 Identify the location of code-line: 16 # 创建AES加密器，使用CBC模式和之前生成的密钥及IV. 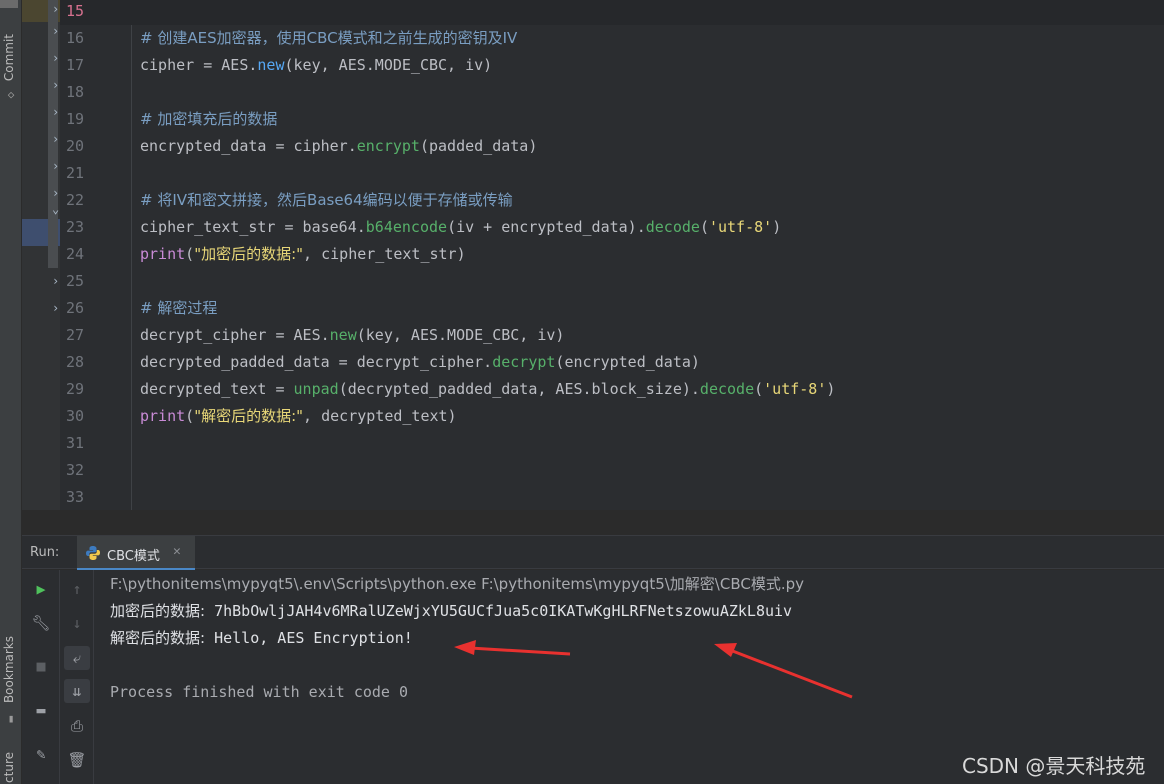
(612, 38).